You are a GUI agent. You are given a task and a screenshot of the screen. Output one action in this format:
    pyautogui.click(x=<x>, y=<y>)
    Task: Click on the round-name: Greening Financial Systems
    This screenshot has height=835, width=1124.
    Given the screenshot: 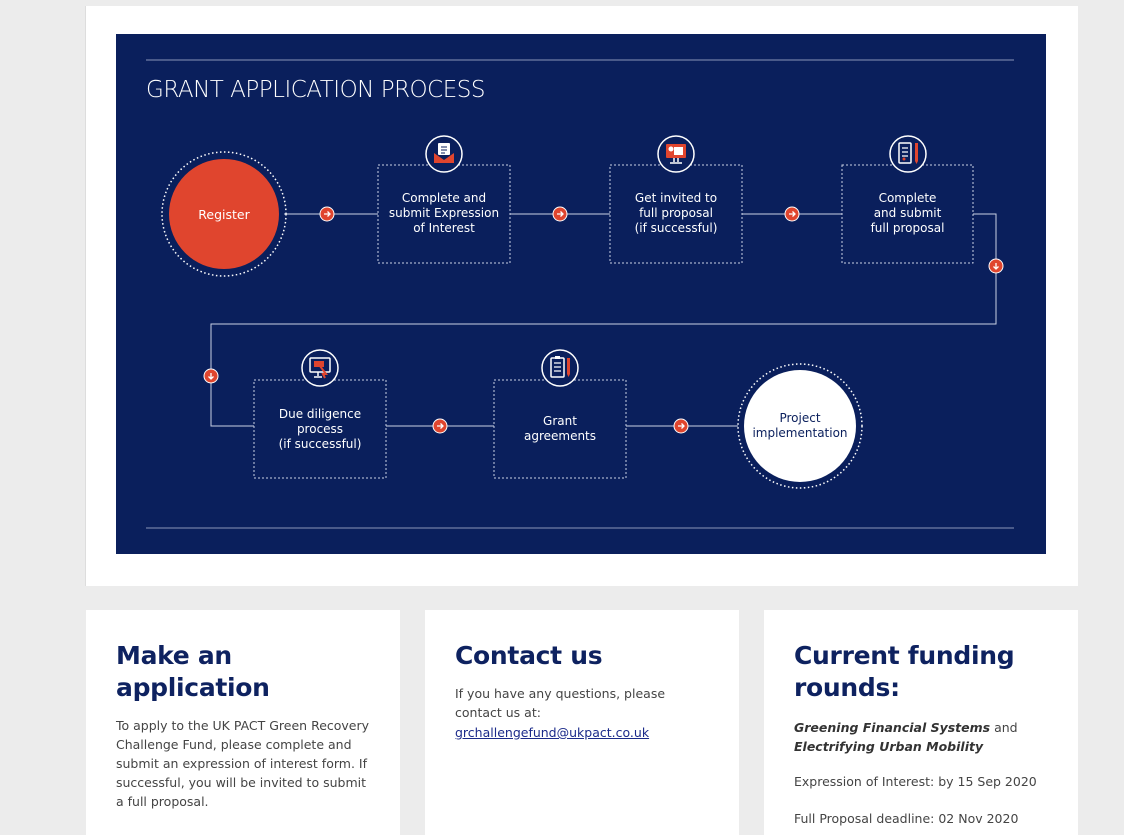 What is the action you would take?
    pyautogui.click(x=892, y=727)
    